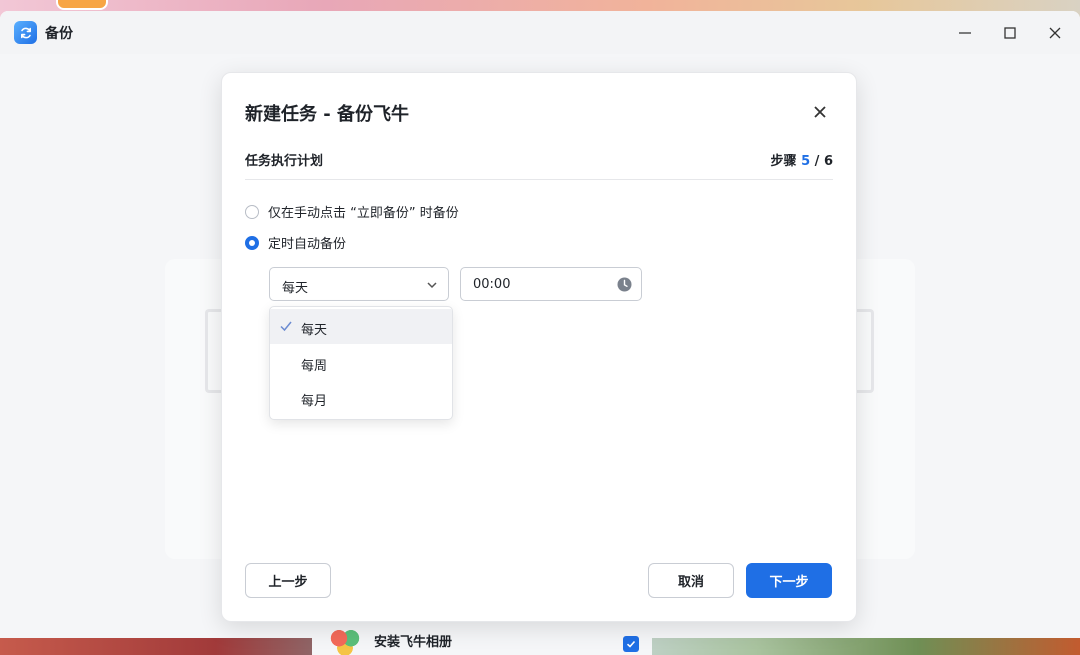 This screenshot has height=655, width=1080. What do you see at coordinates (314, 330) in the screenshot?
I see `option-label: 每天` at bounding box center [314, 330].